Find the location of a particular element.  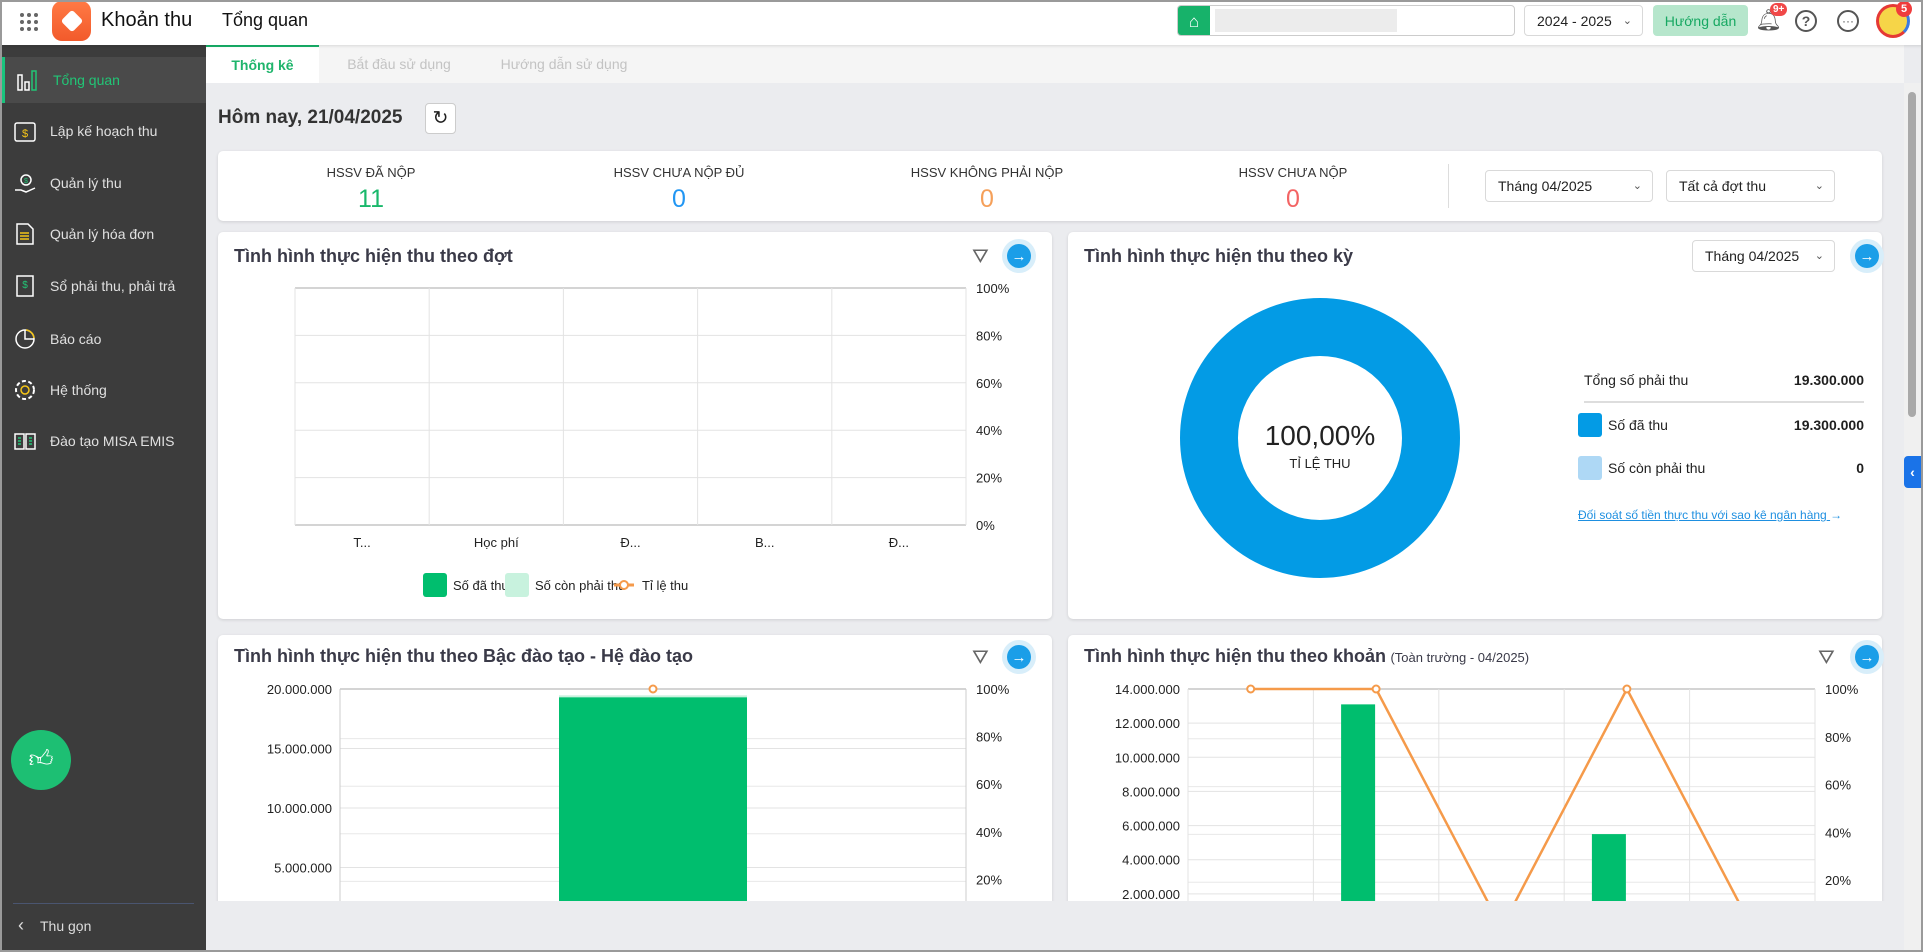

school-search: ⌂ is located at coordinates (1346, 20).